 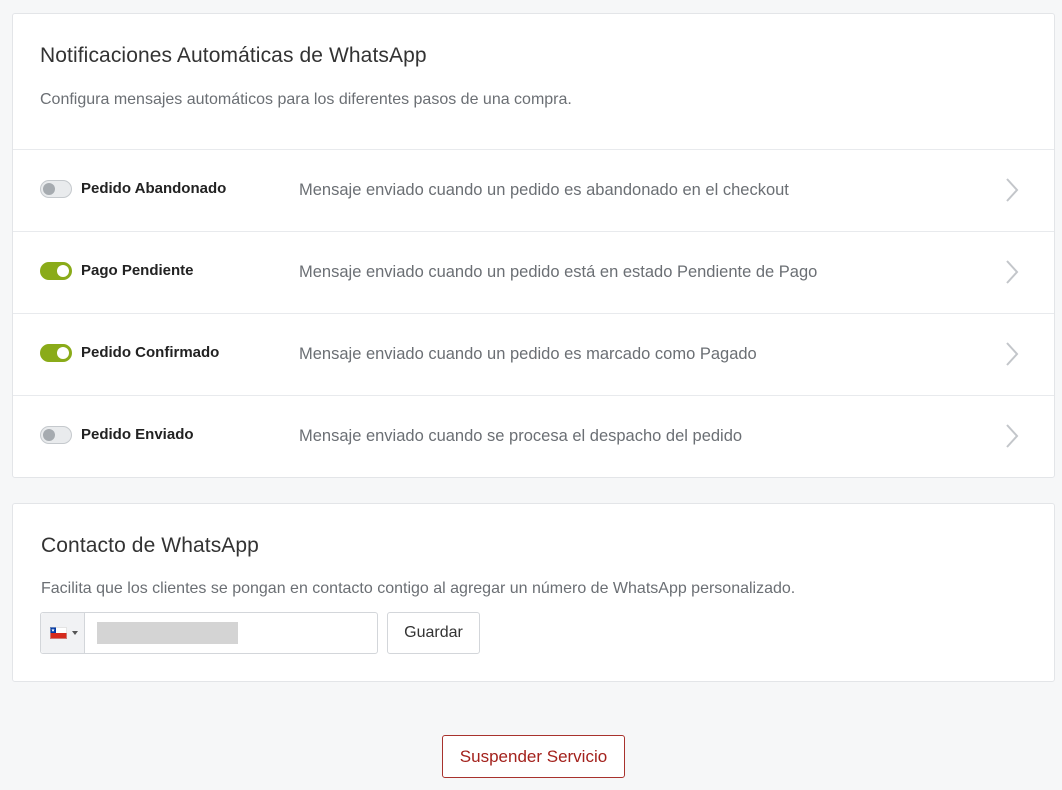 What do you see at coordinates (137, 434) in the screenshot?
I see `notification-label: Pedido Enviado` at bounding box center [137, 434].